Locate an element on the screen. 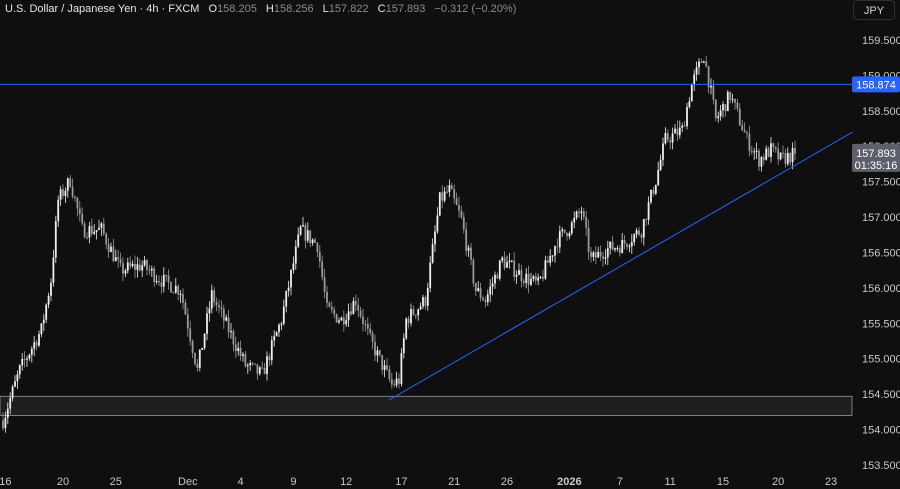  y-tick-label: 157.500 is located at coordinates (881, 183).